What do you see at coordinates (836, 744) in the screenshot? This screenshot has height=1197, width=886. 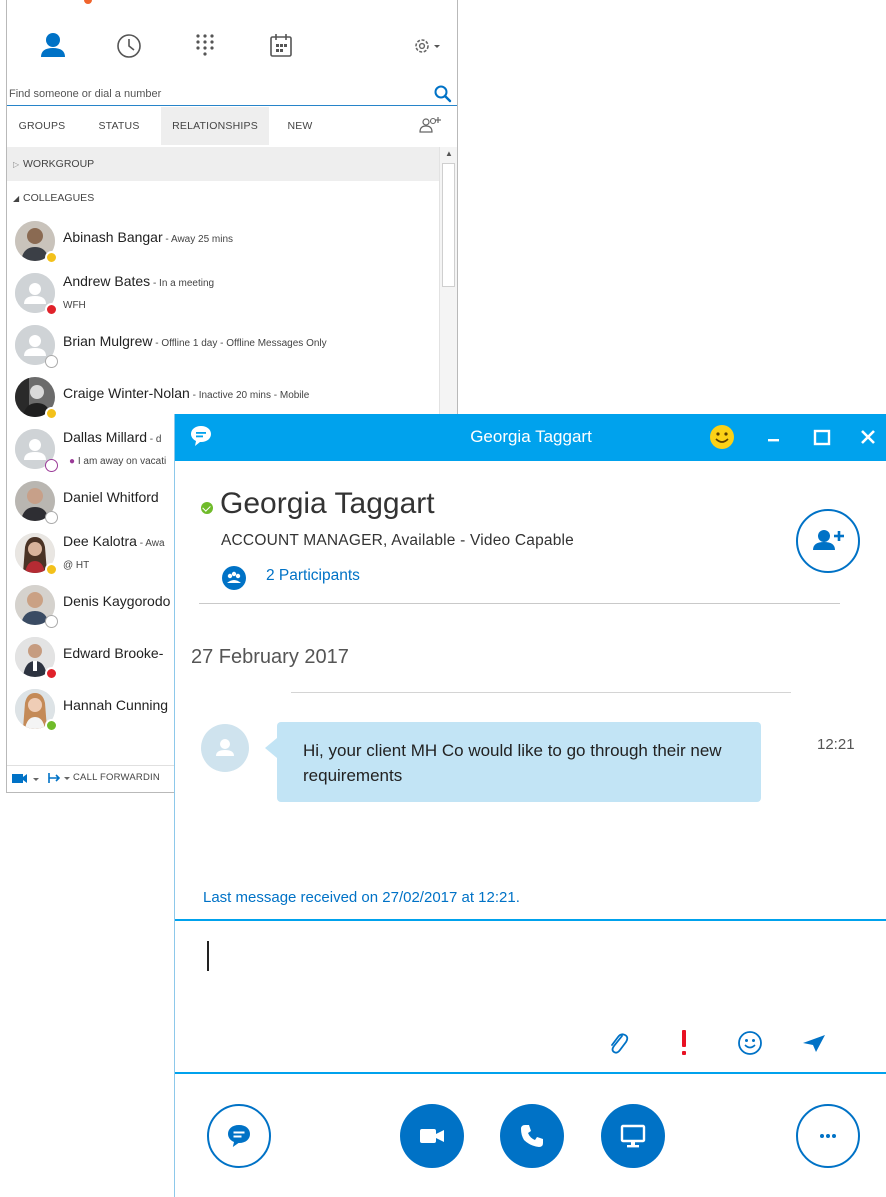 I see `message-timestamp: 12:21` at bounding box center [836, 744].